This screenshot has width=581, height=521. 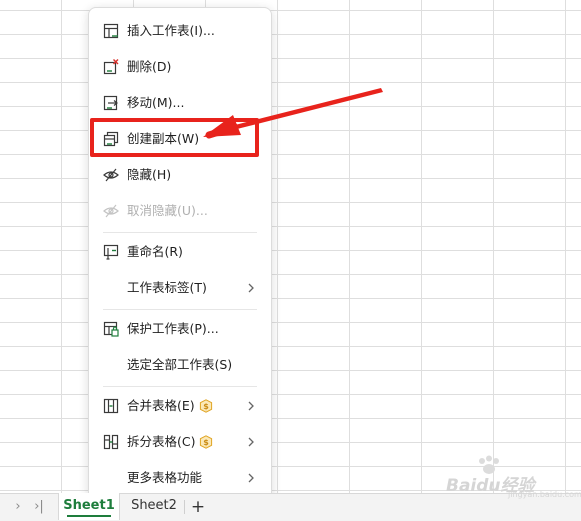 What do you see at coordinates (180, 67) in the screenshot?
I see `menu-item-delete: 删除(D)` at bounding box center [180, 67].